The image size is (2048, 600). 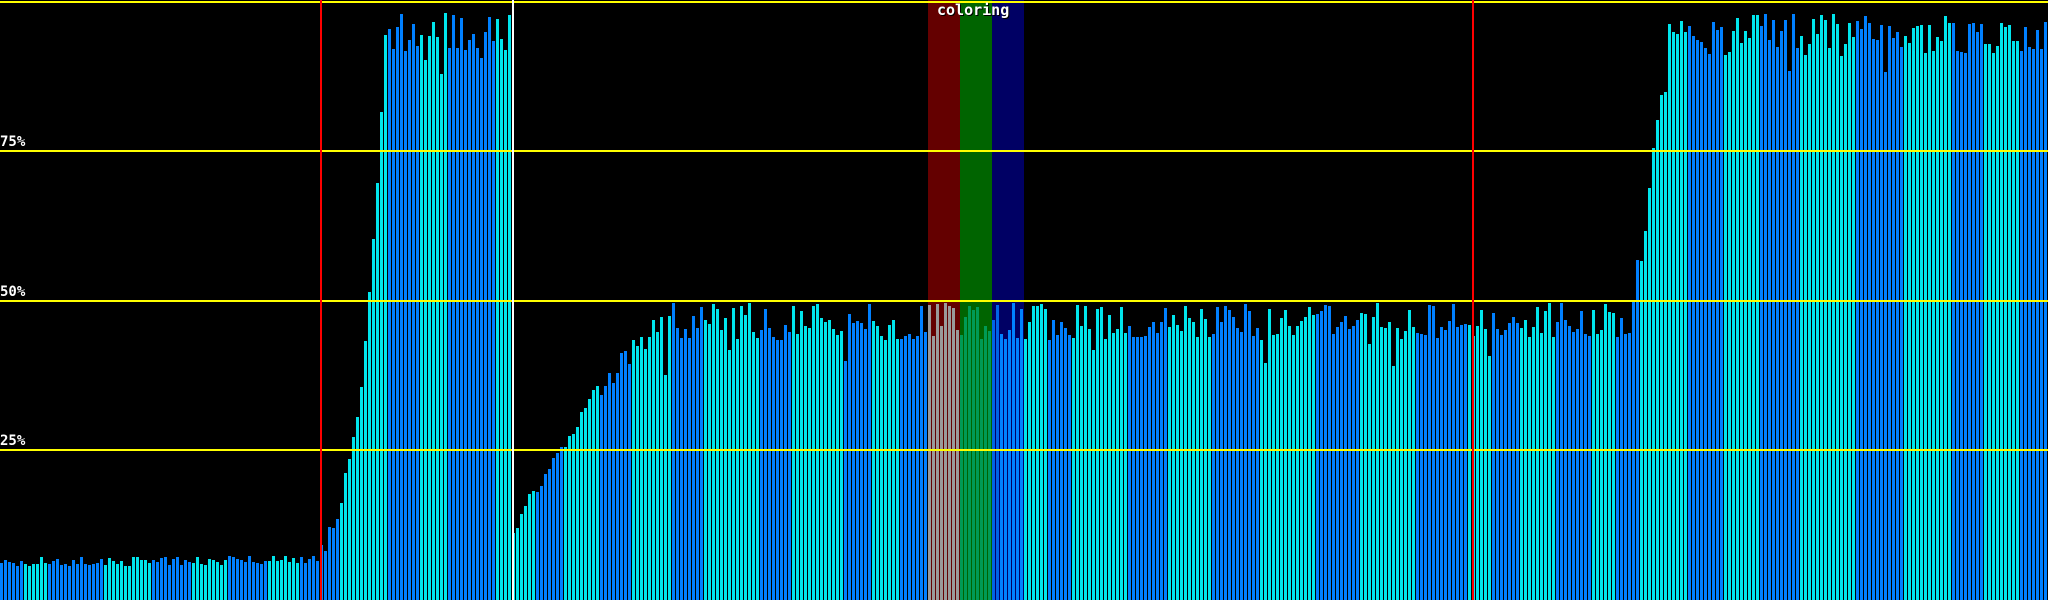 I want to click on y-axis-label-75pct: 75%, so click(x=13, y=142).